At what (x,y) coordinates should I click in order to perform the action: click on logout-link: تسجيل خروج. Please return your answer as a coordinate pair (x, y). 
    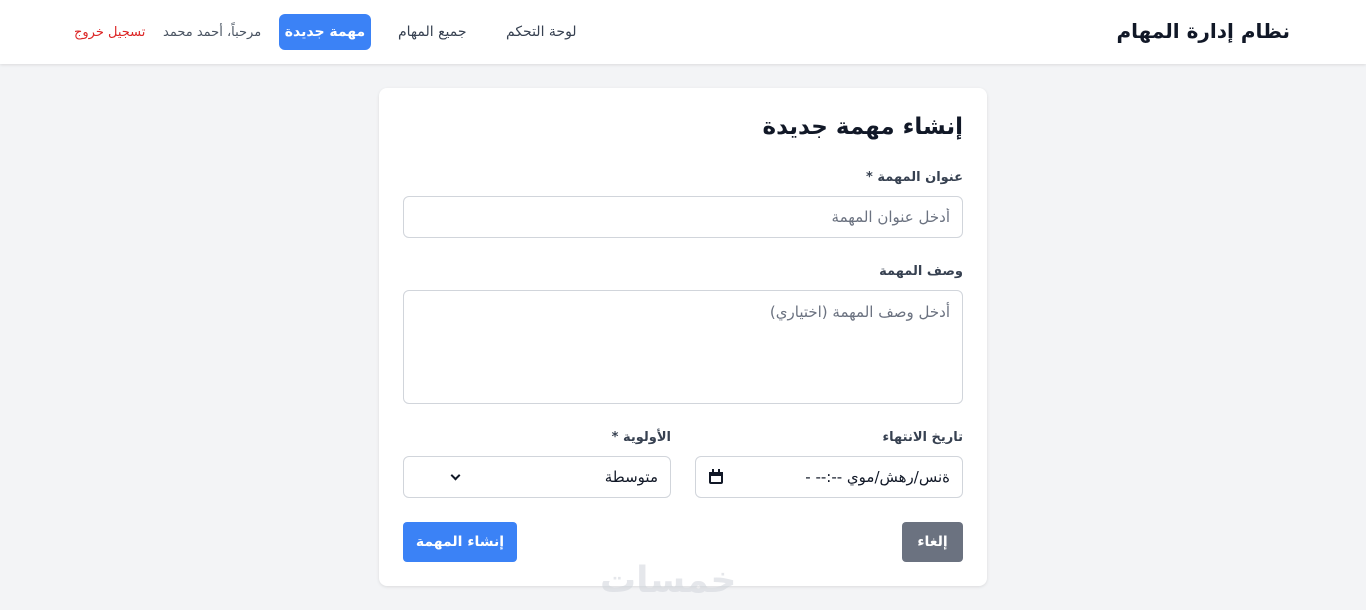
    Looking at the image, I should click on (109, 32).